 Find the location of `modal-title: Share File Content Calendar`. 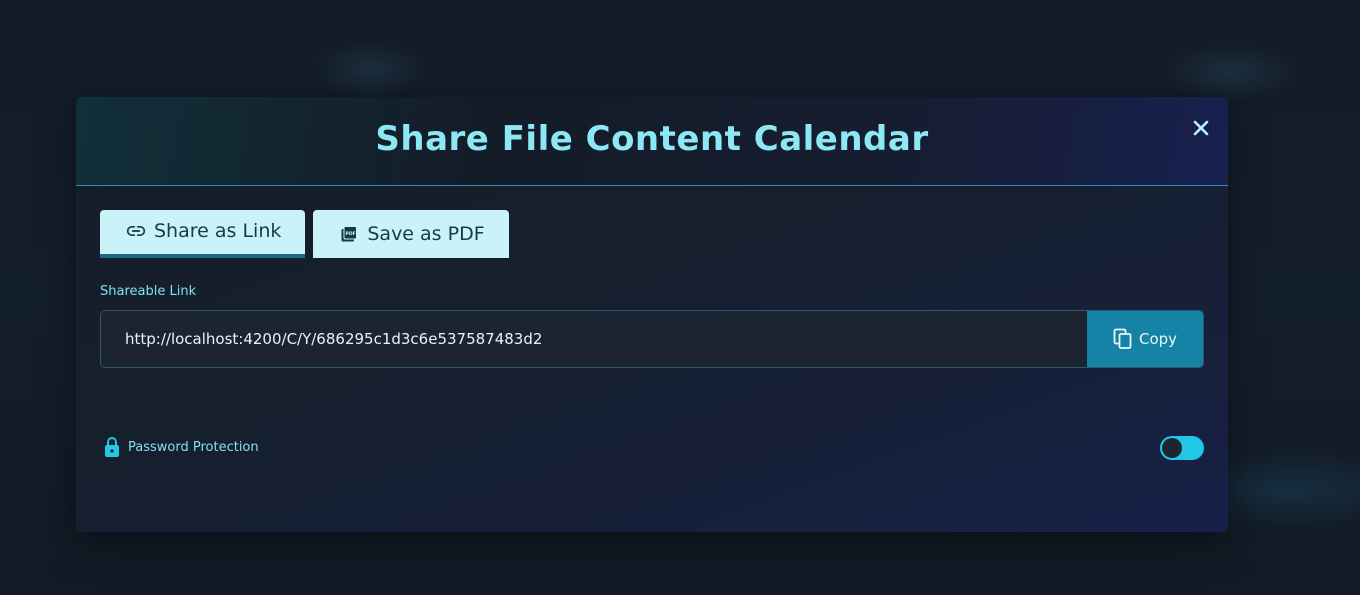

modal-title: Share File Content Calendar is located at coordinates (652, 139).